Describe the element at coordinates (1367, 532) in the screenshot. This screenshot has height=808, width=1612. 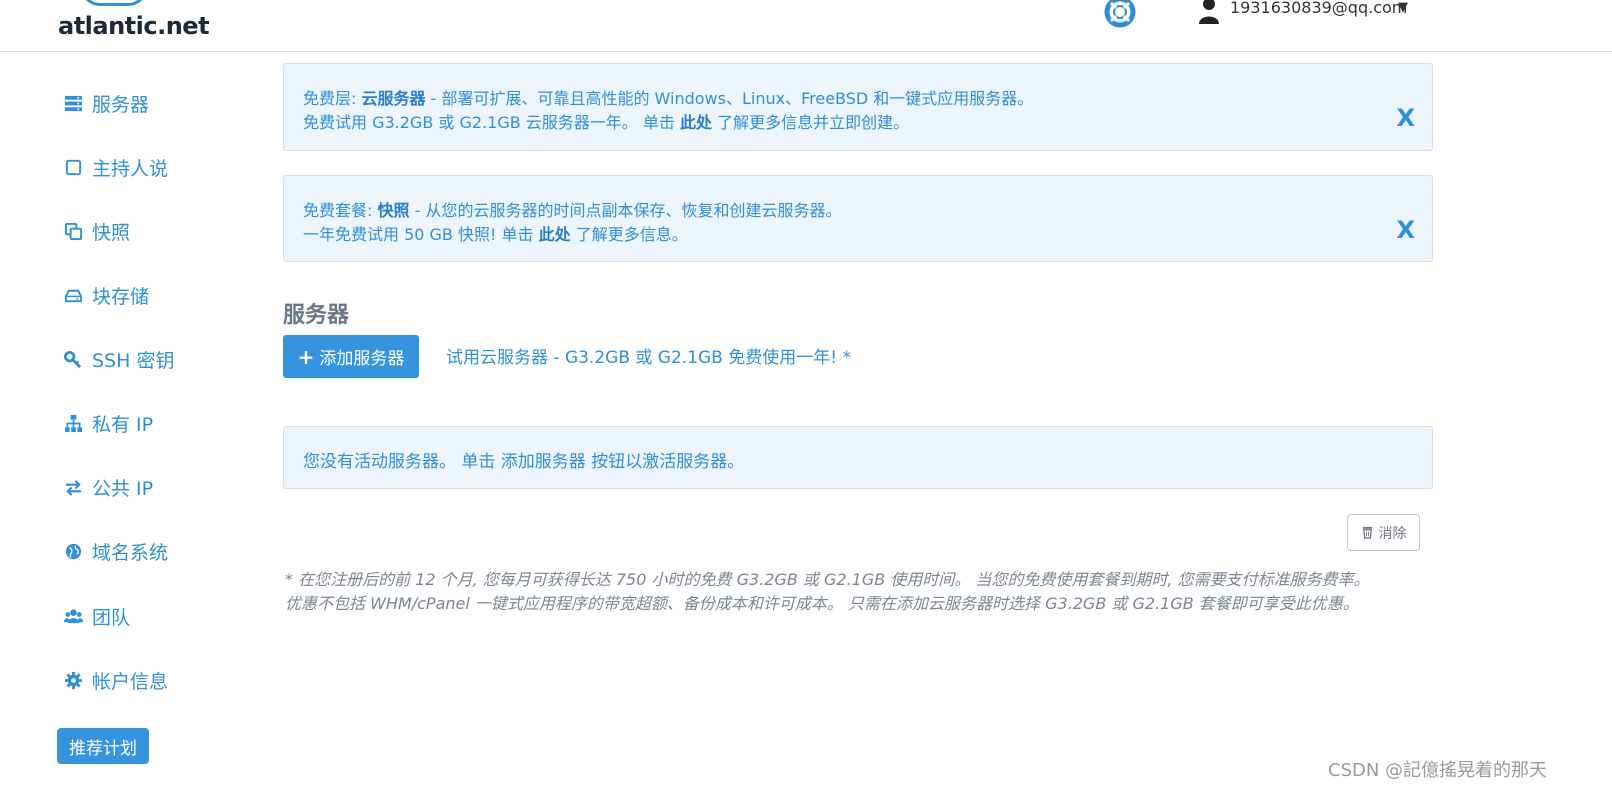
I see `trash-icon` at that location.